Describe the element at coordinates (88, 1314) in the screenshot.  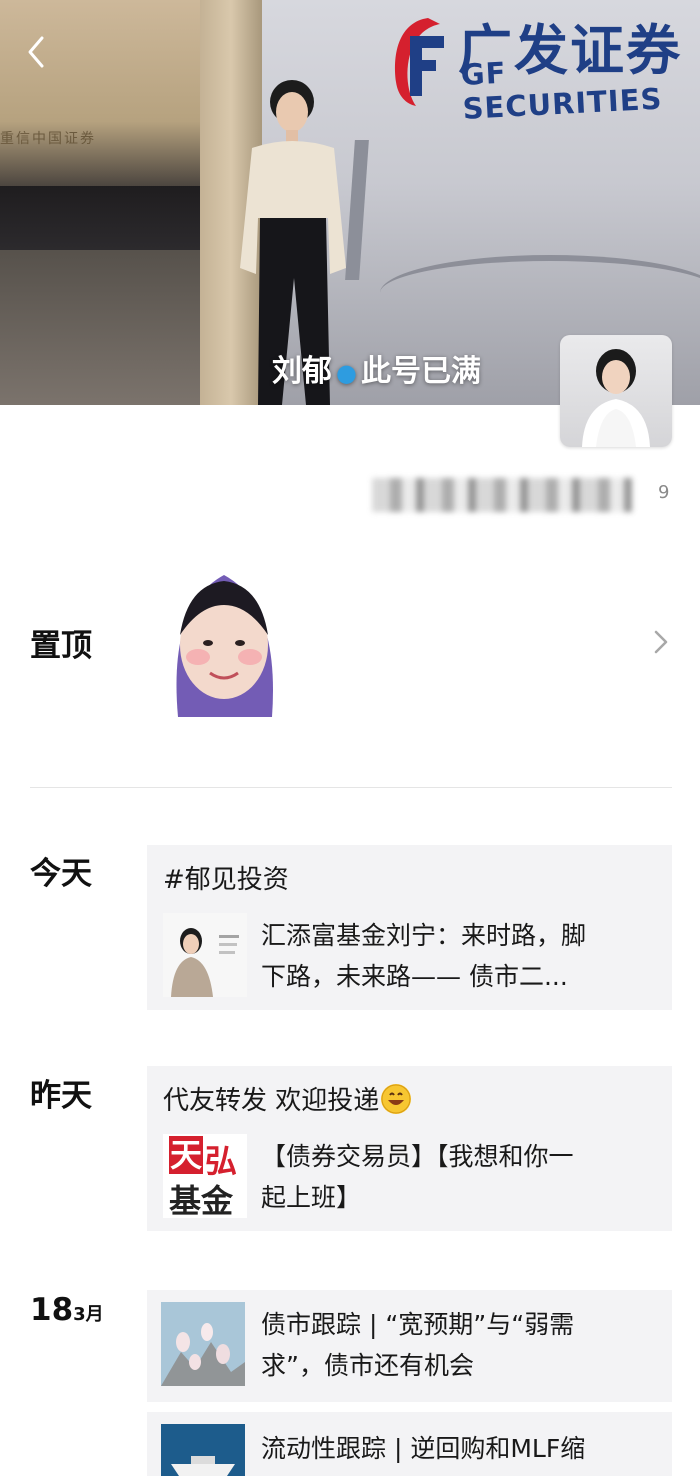
I see `date-month: 3月` at that location.